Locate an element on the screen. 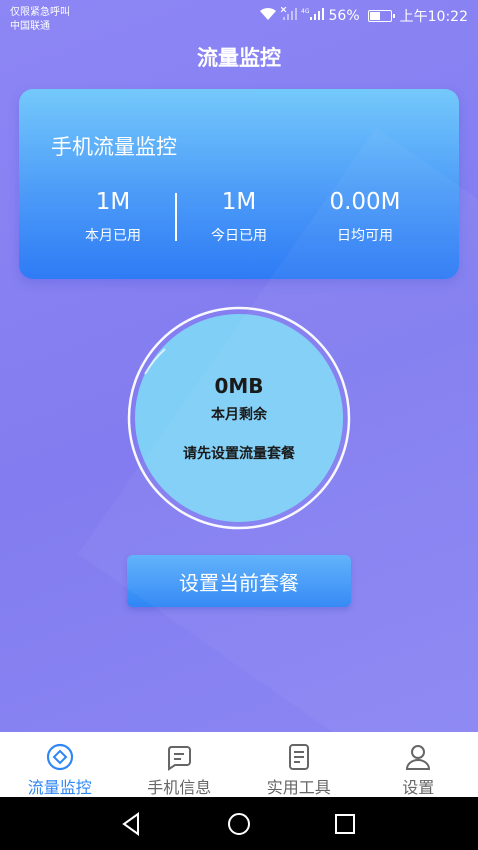 This screenshot has height=850, width=478. signal-icon: 4G is located at coordinates (313, 16).